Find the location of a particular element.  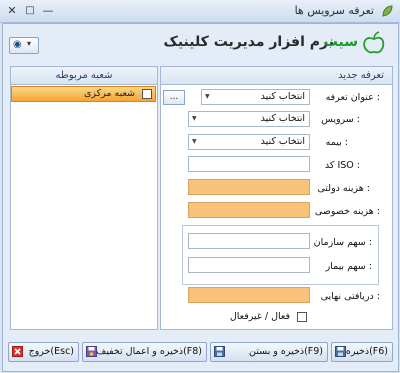

tariff-title-value: انتخاب کنید is located at coordinates (282, 96).